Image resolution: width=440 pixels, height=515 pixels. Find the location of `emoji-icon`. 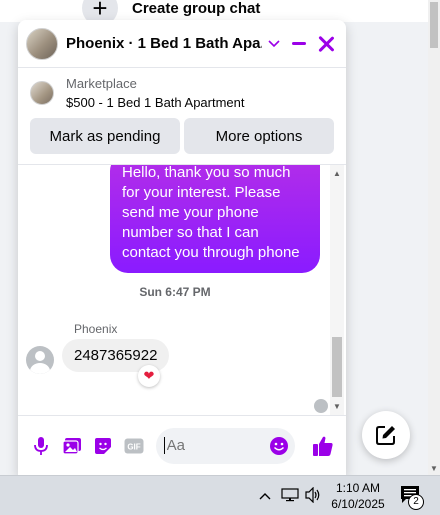

emoji-icon is located at coordinates (279, 448).